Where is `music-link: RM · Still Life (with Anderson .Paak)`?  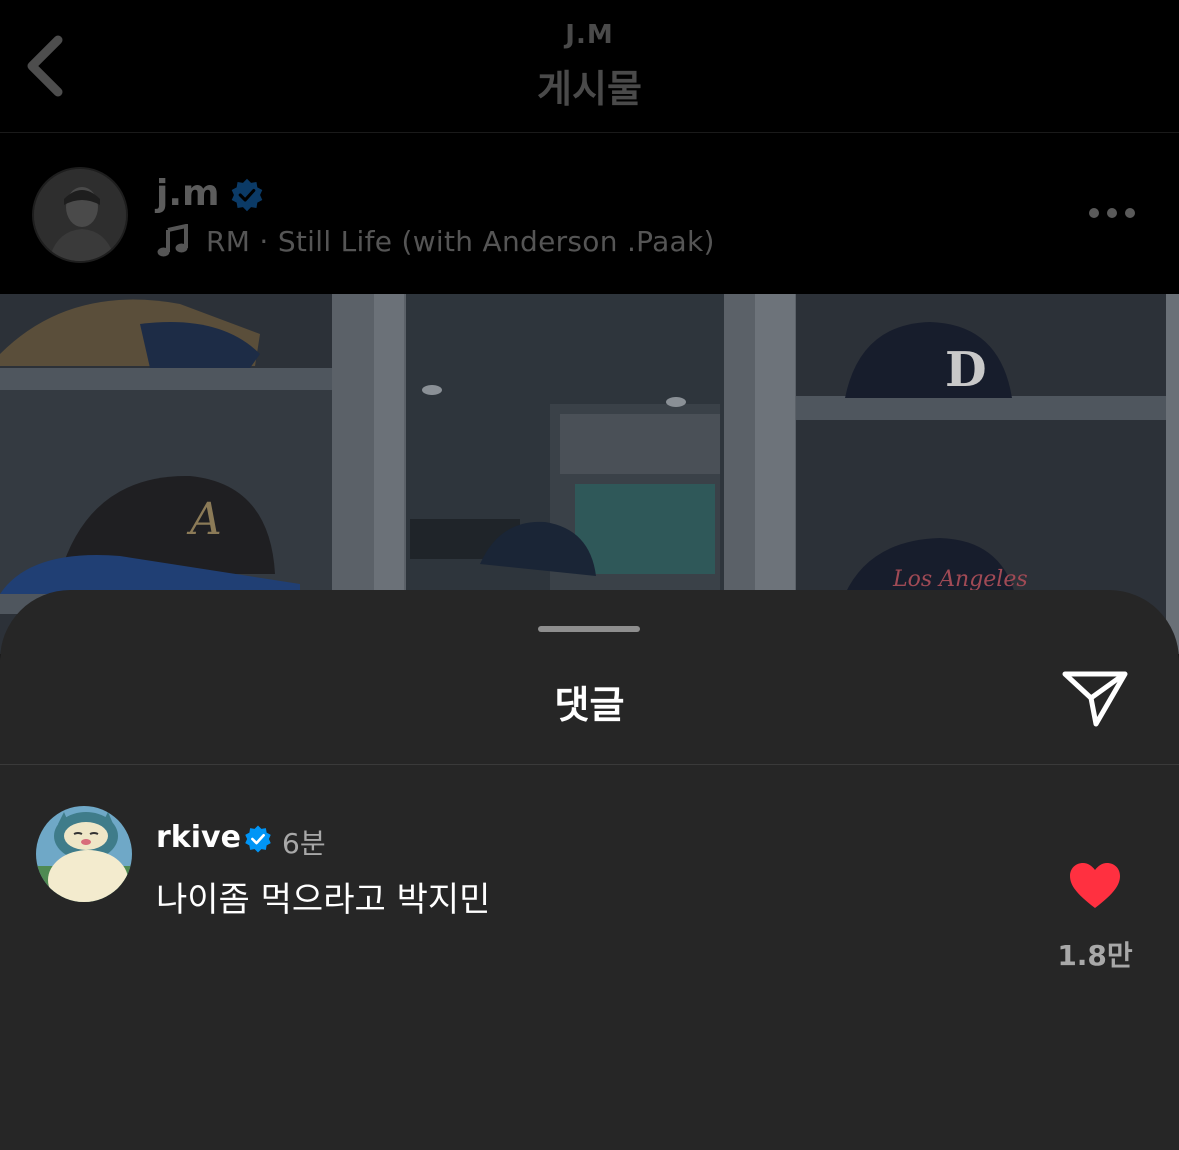 music-link: RM · Still Life (with Anderson .Paak) is located at coordinates (435, 241).